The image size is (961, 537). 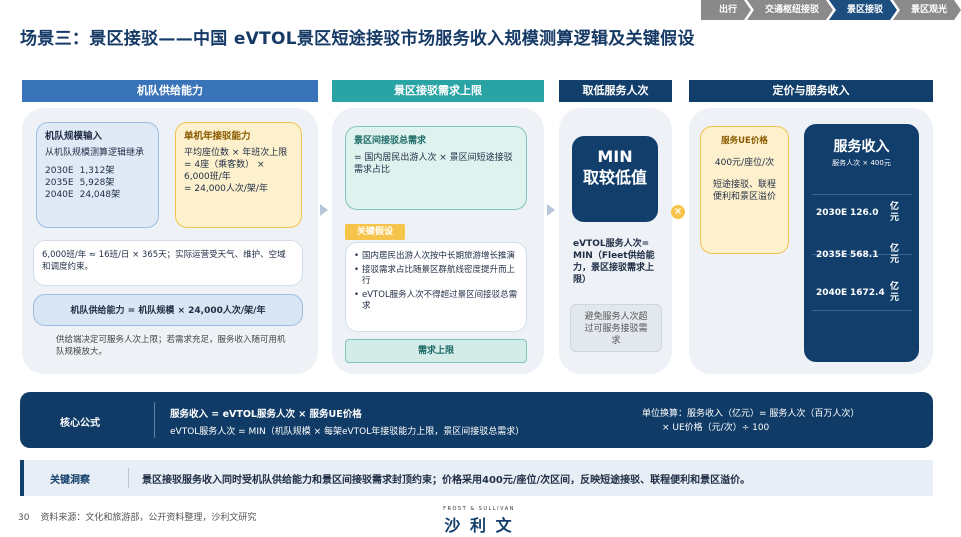 What do you see at coordinates (744, 141) in the screenshot?
I see `price-title: 服务UE价格` at bounding box center [744, 141].